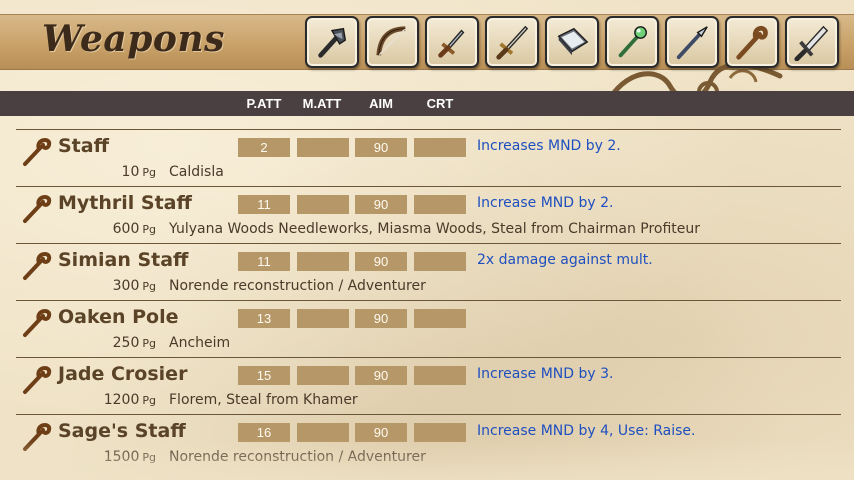  What do you see at coordinates (565, 260) in the screenshot?
I see `item-effect: 2x damage against mult.` at bounding box center [565, 260].